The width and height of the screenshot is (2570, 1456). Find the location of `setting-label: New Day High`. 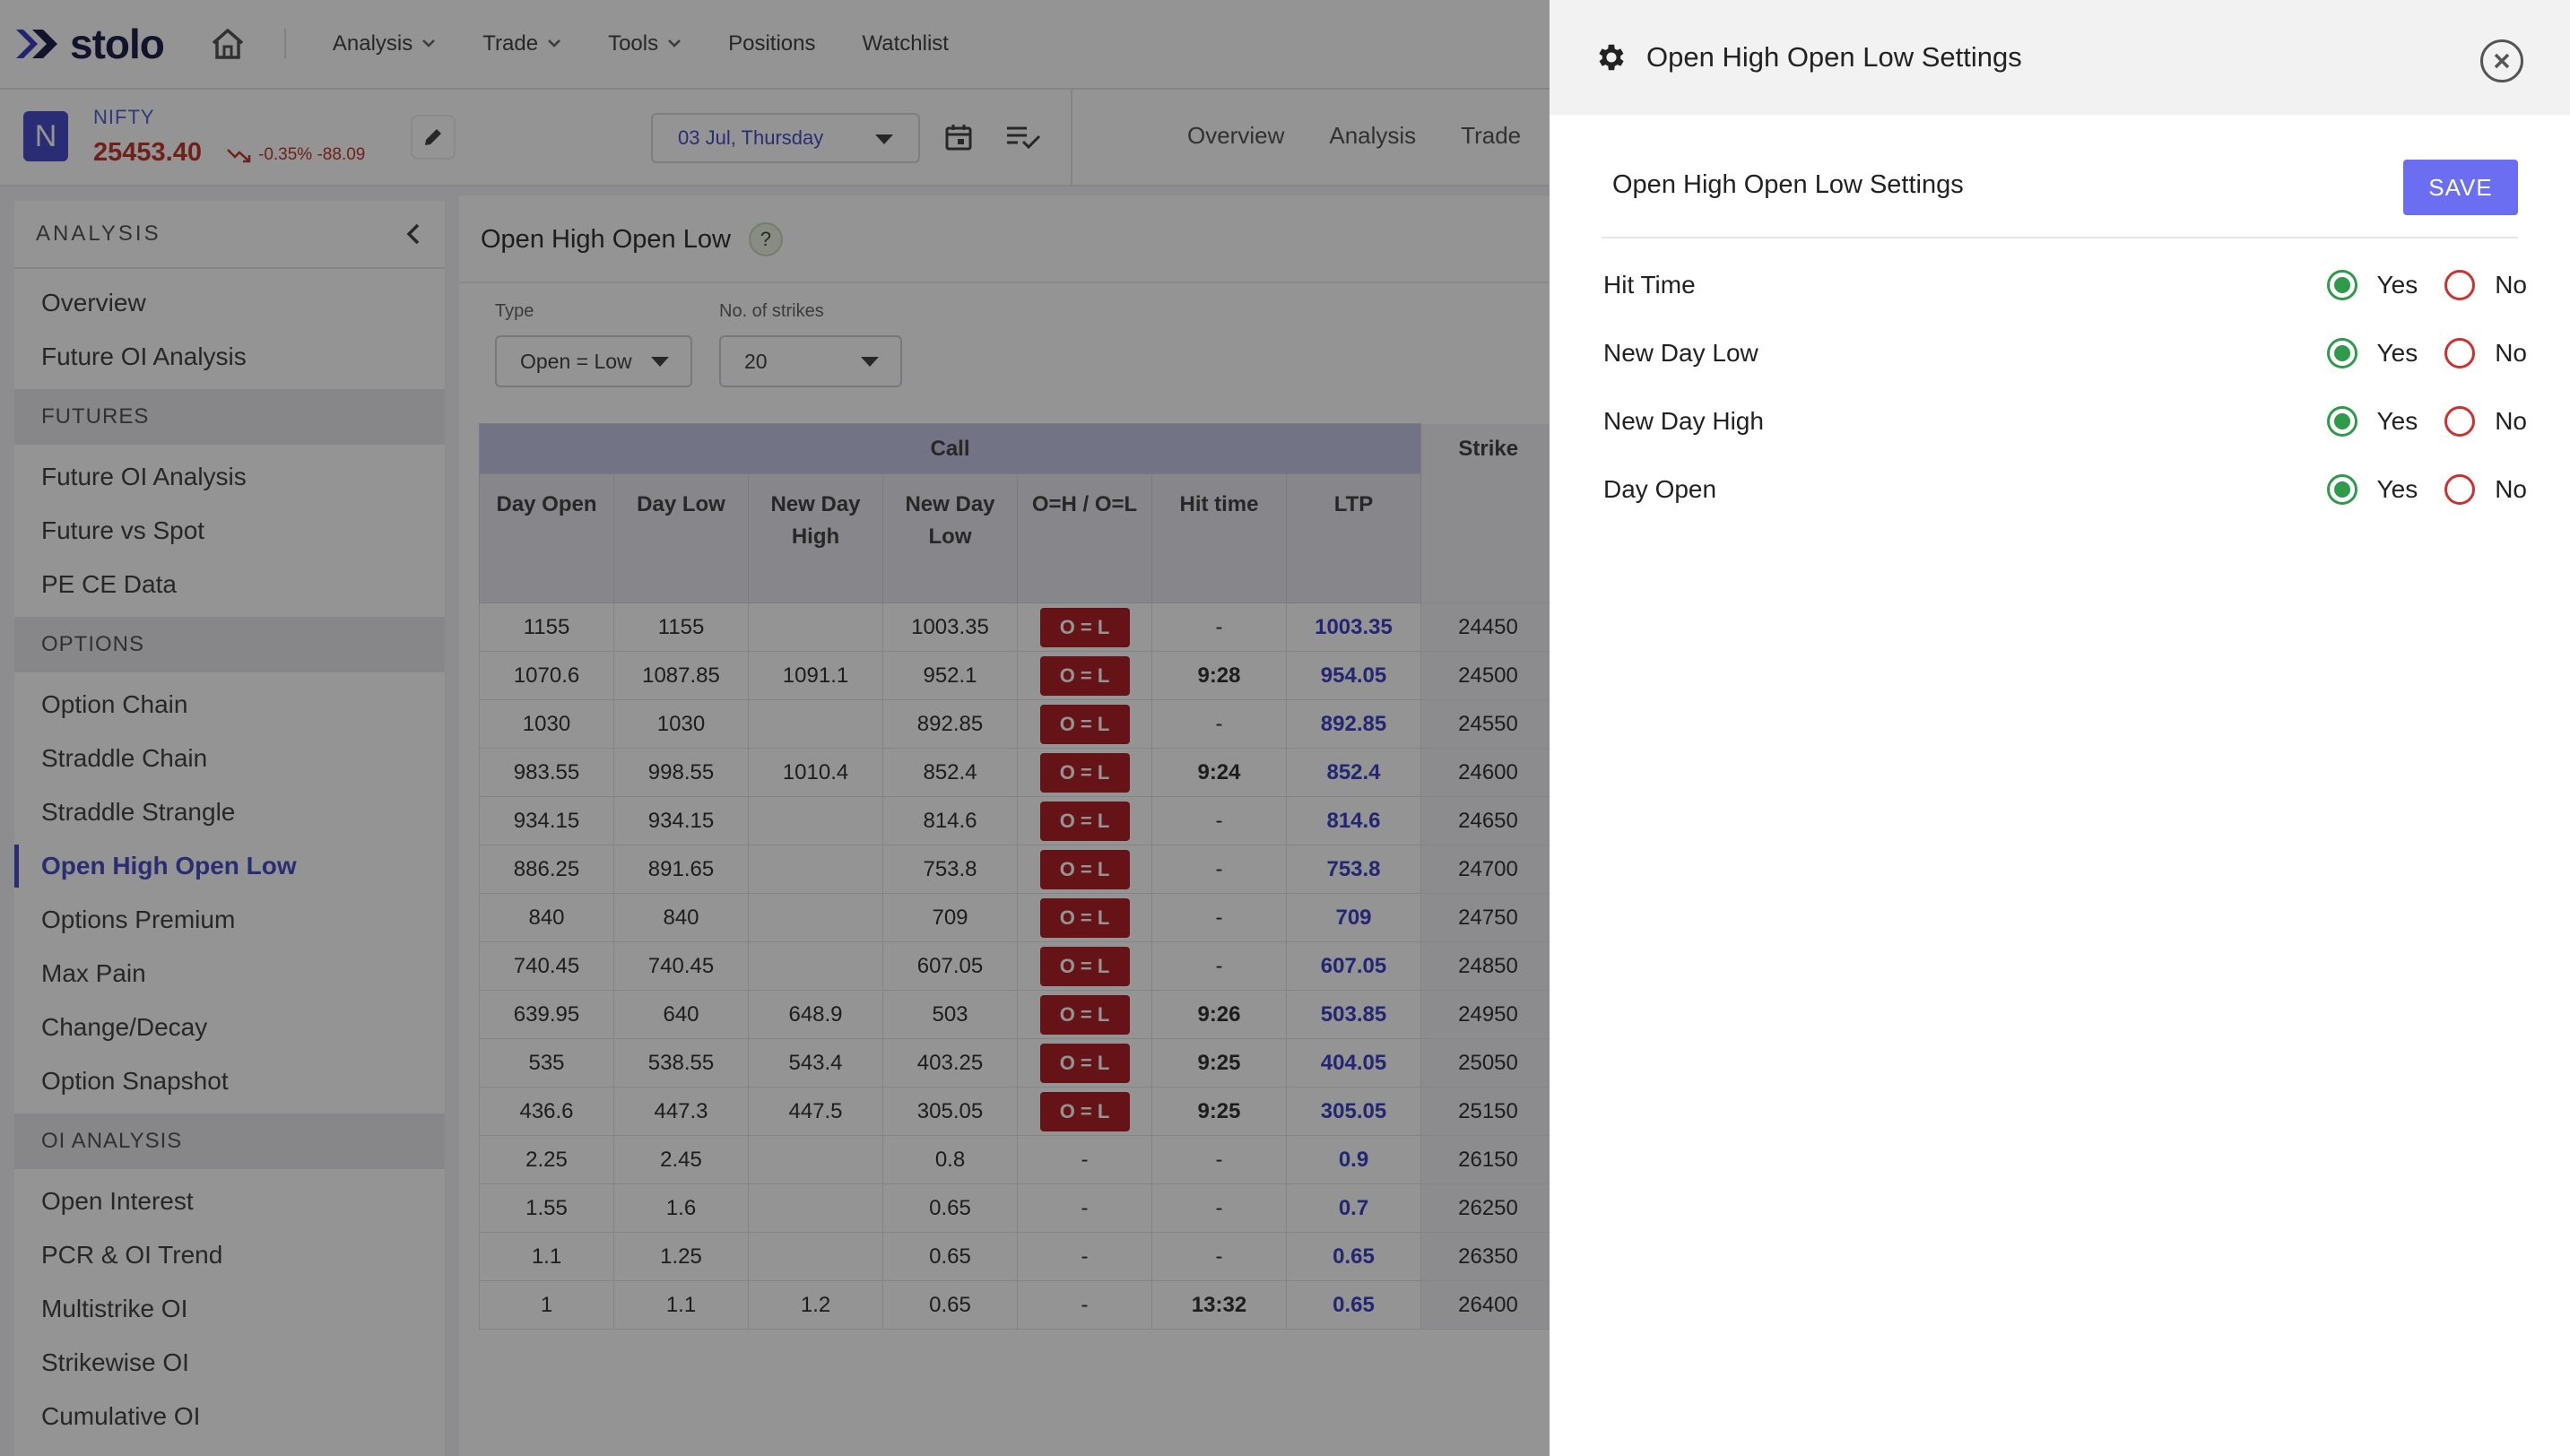

setting-label: New Day High is located at coordinates (1683, 421).